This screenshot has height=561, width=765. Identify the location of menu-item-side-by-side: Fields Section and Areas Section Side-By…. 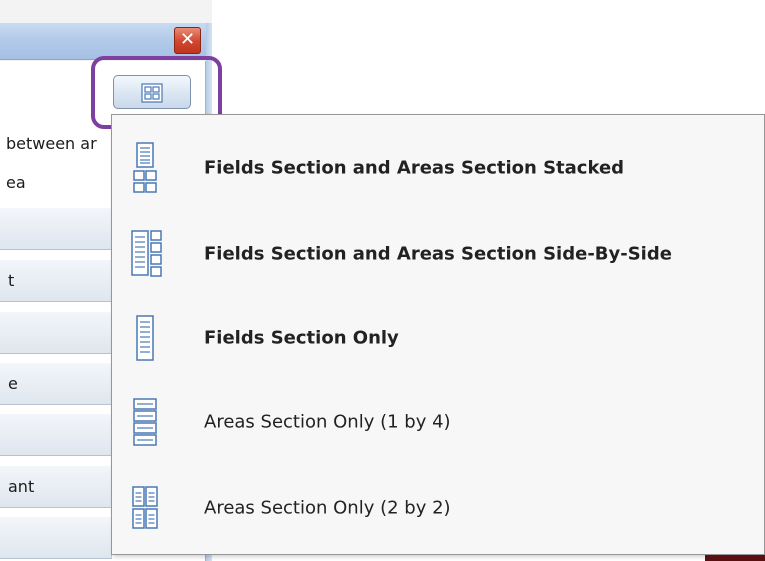
(438, 254).